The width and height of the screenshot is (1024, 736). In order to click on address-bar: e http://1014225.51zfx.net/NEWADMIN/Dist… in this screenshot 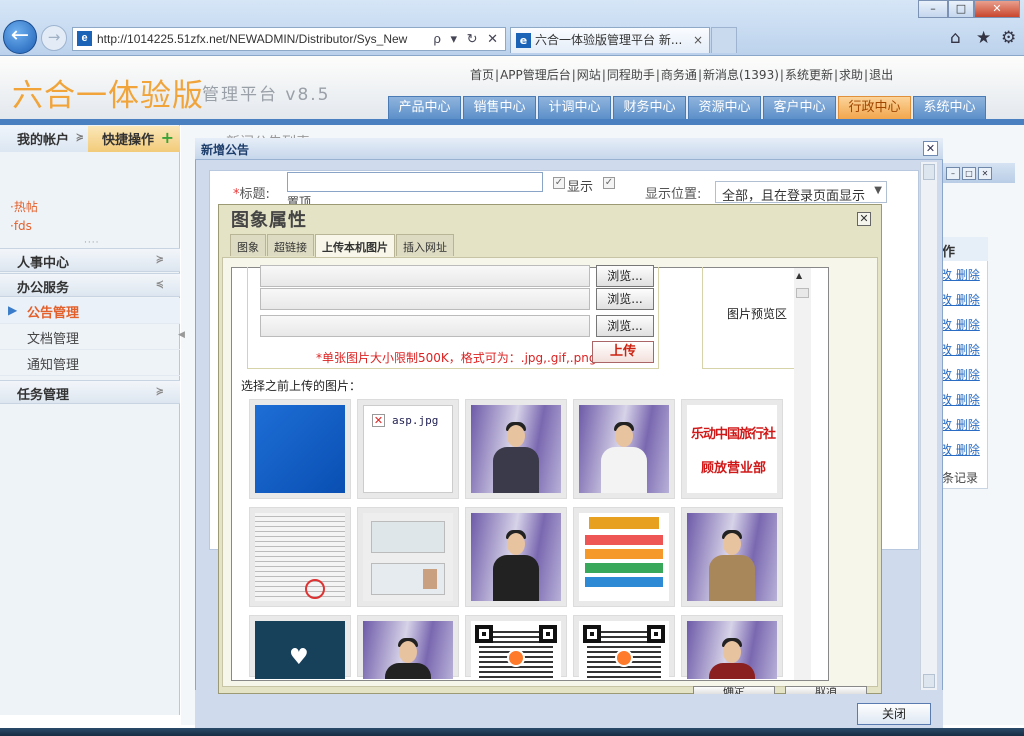, I will do `click(289, 39)`.